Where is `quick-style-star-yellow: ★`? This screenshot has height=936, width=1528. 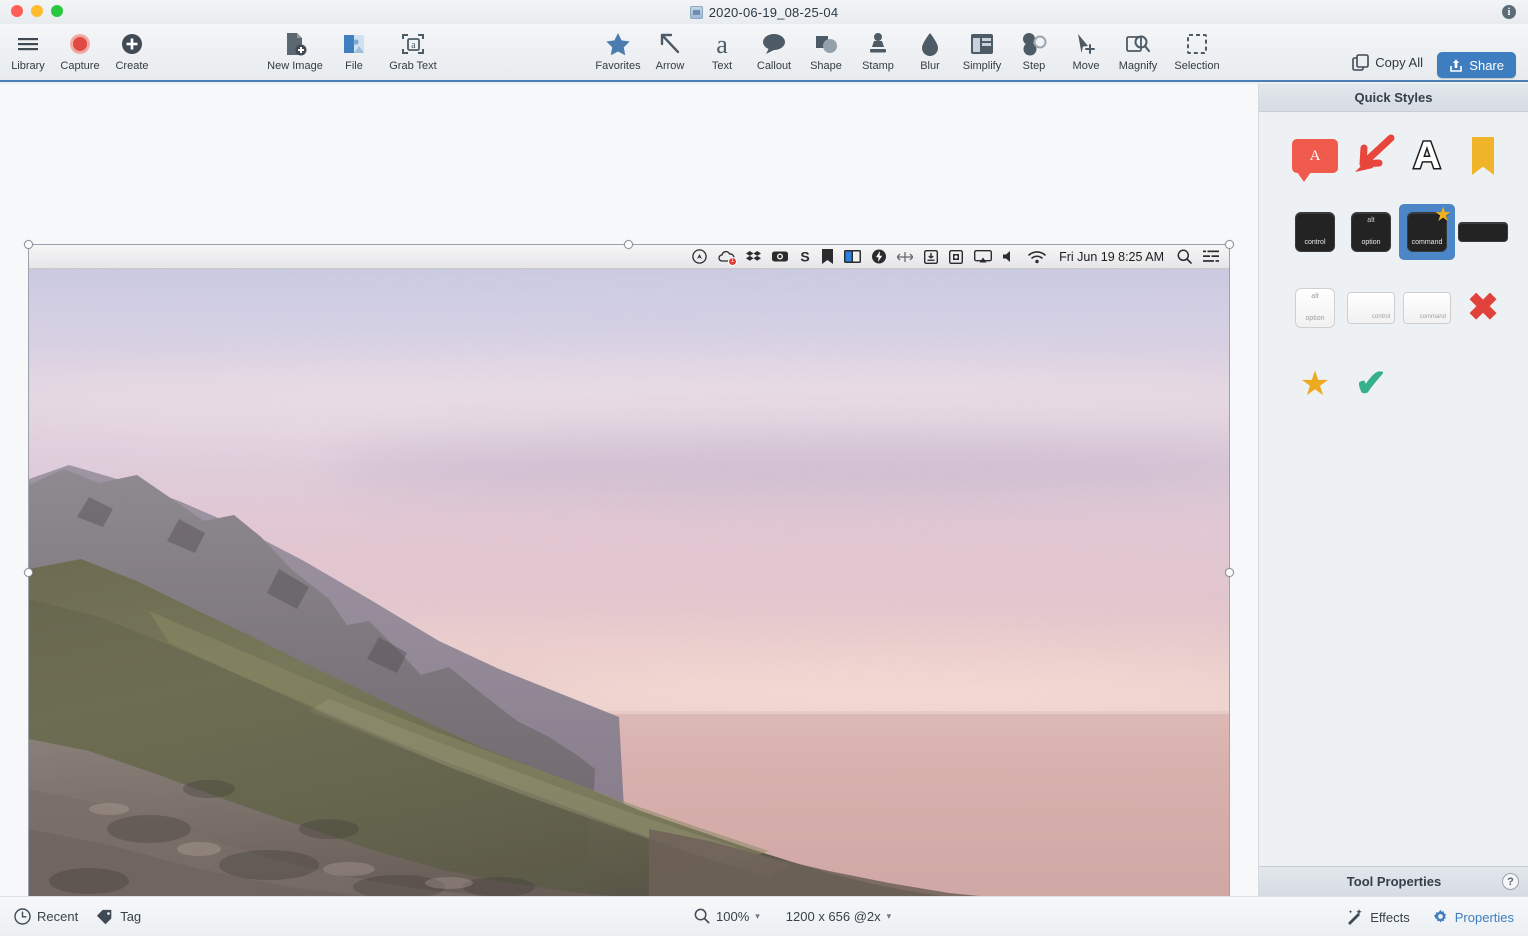 quick-style-star-yellow: ★ is located at coordinates (1315, 384).